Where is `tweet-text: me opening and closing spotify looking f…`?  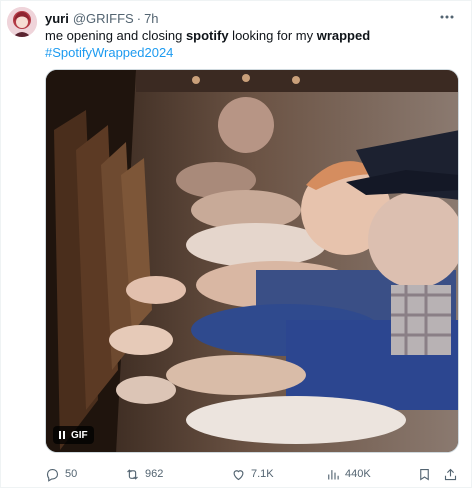
tweet-text: me opening and closing spotify looking f… is located at coordinates (250, 44).